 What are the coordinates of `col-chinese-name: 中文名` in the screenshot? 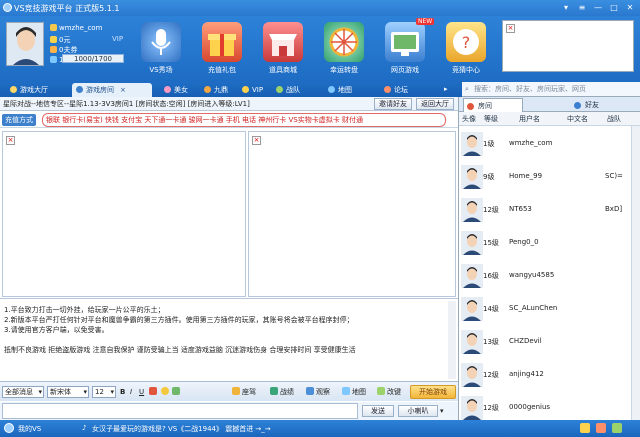 It's located at (577, 119).